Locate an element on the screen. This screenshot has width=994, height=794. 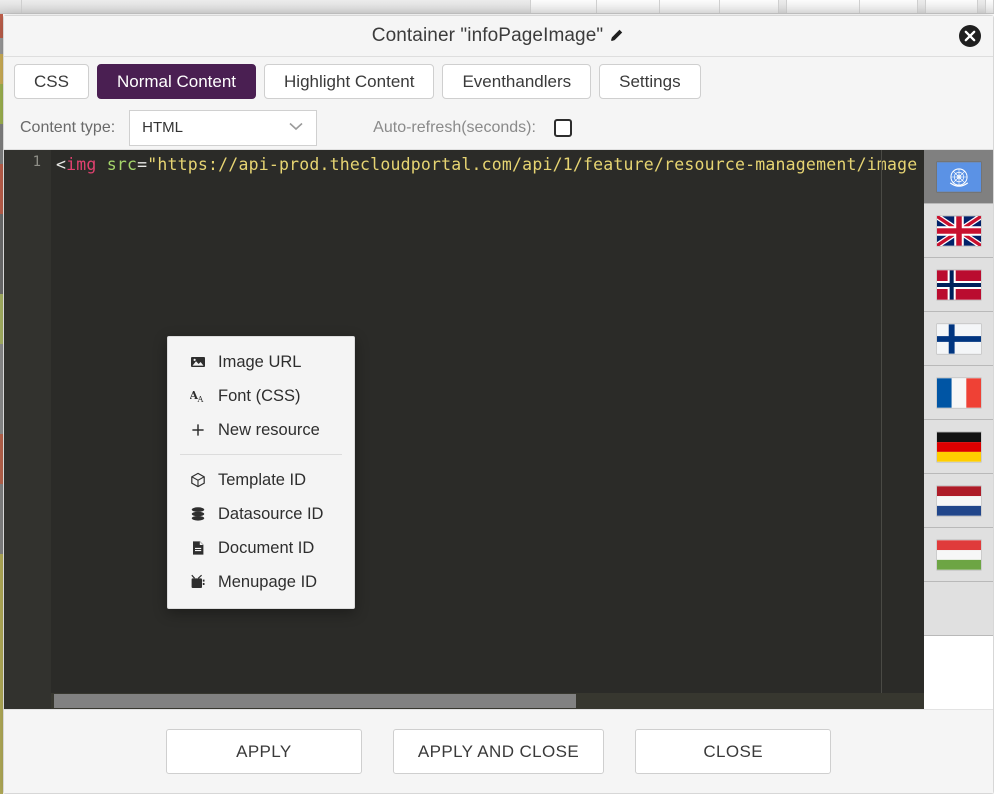
pencil-icon is located at coordinates (617, 35).